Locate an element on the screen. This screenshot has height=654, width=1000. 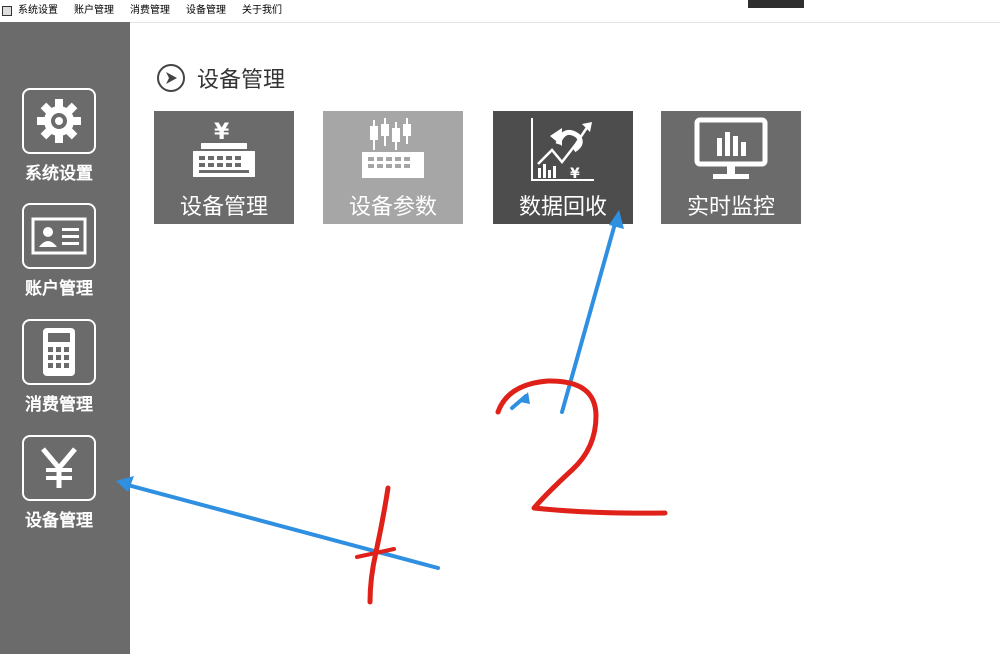
tile-device-parameters: 设备参数 is located at coordinates (393, 167).